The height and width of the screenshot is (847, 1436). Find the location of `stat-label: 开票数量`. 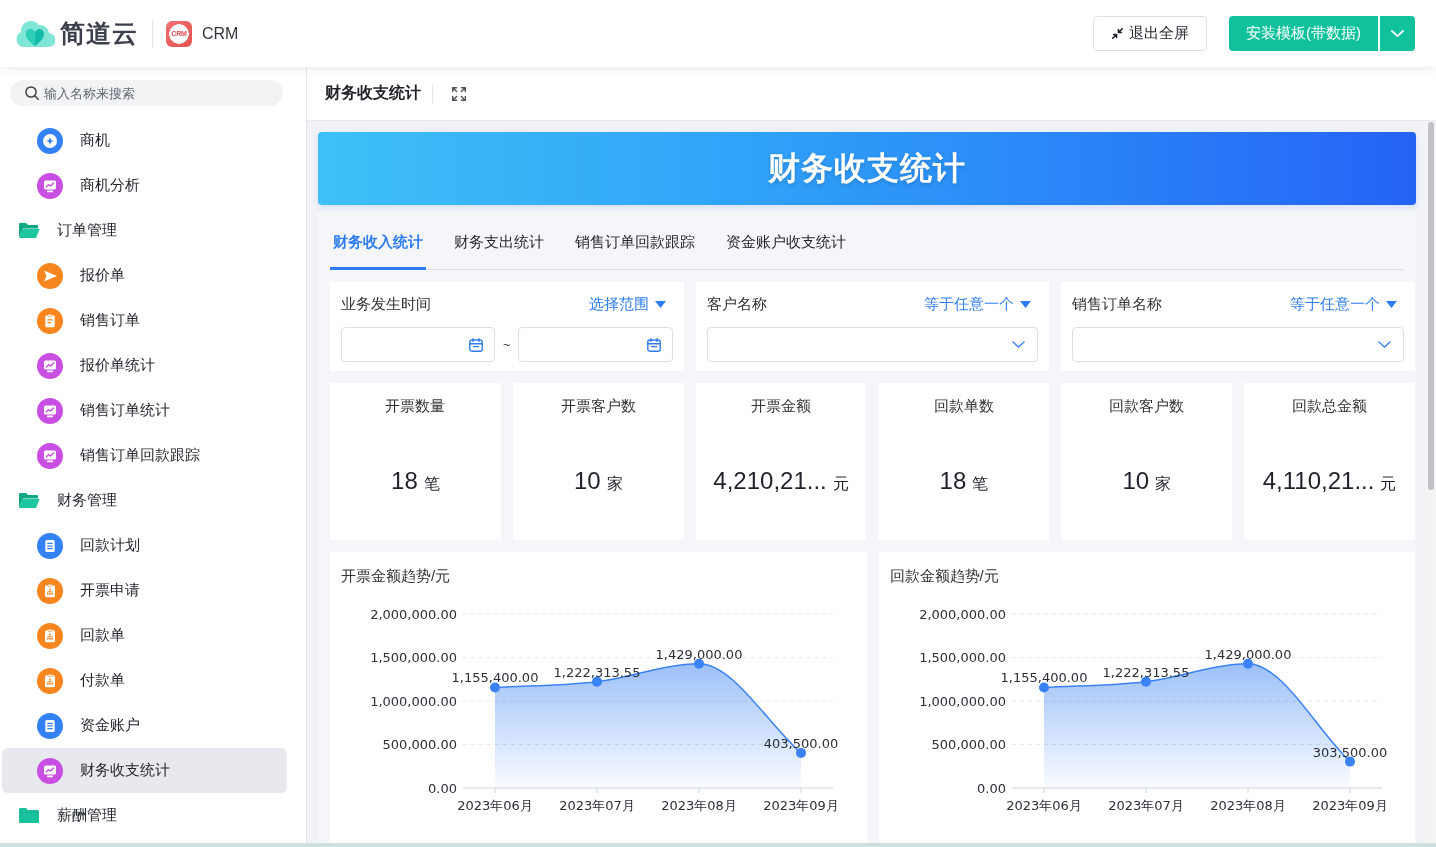

stat-label: 开票数量 is located at coordinates (415, 406).